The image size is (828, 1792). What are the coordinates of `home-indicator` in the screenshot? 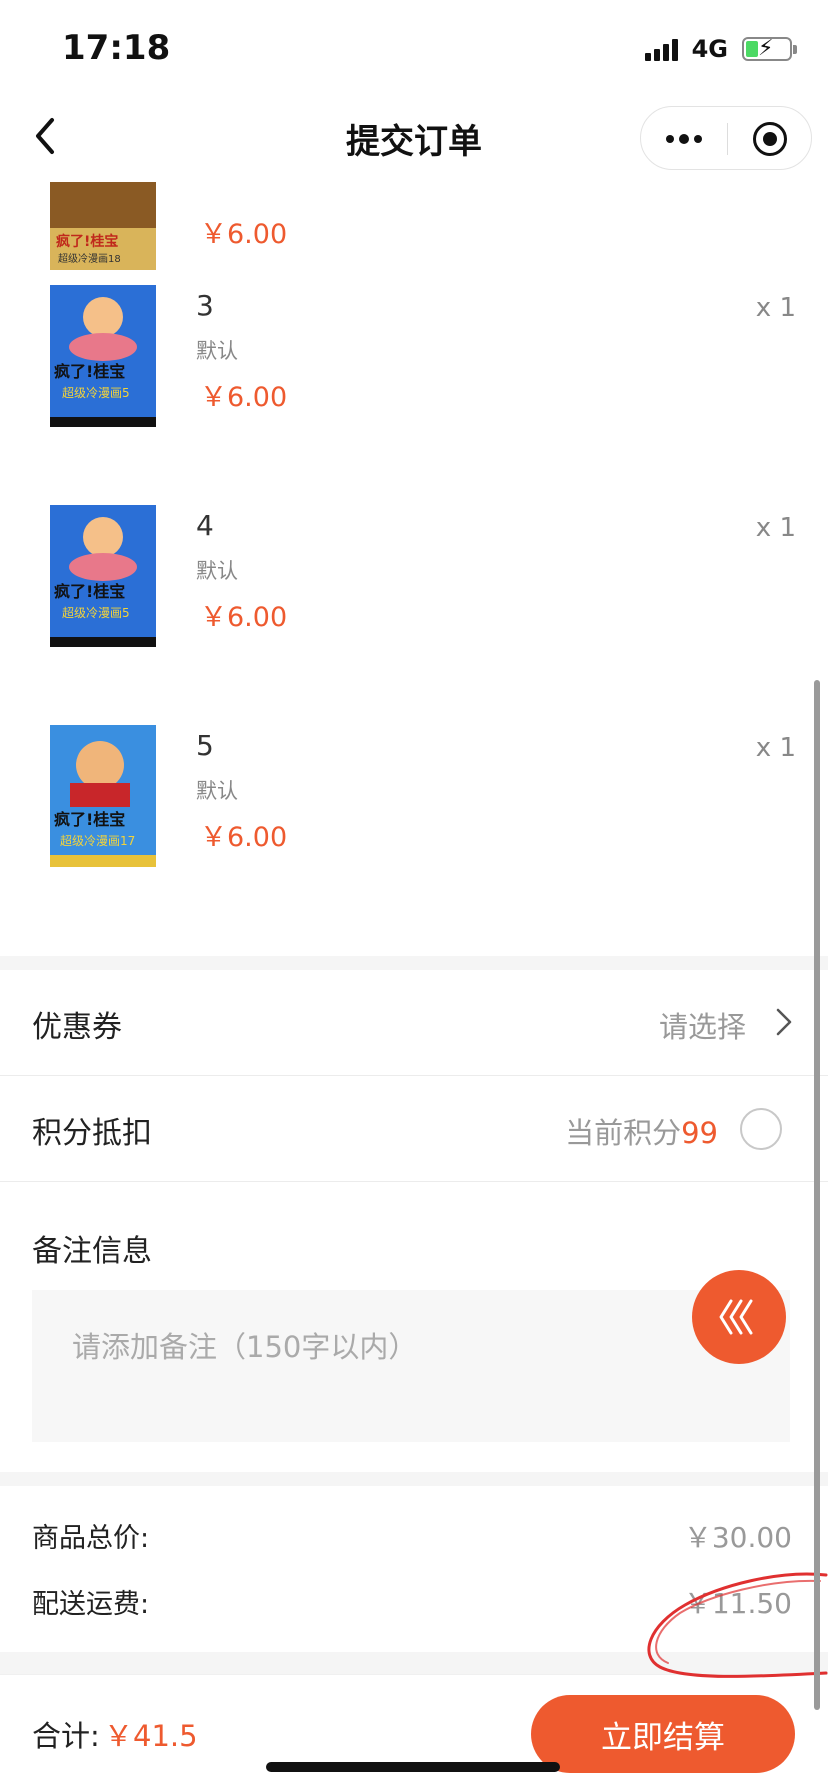 It's located at (413, 1767).